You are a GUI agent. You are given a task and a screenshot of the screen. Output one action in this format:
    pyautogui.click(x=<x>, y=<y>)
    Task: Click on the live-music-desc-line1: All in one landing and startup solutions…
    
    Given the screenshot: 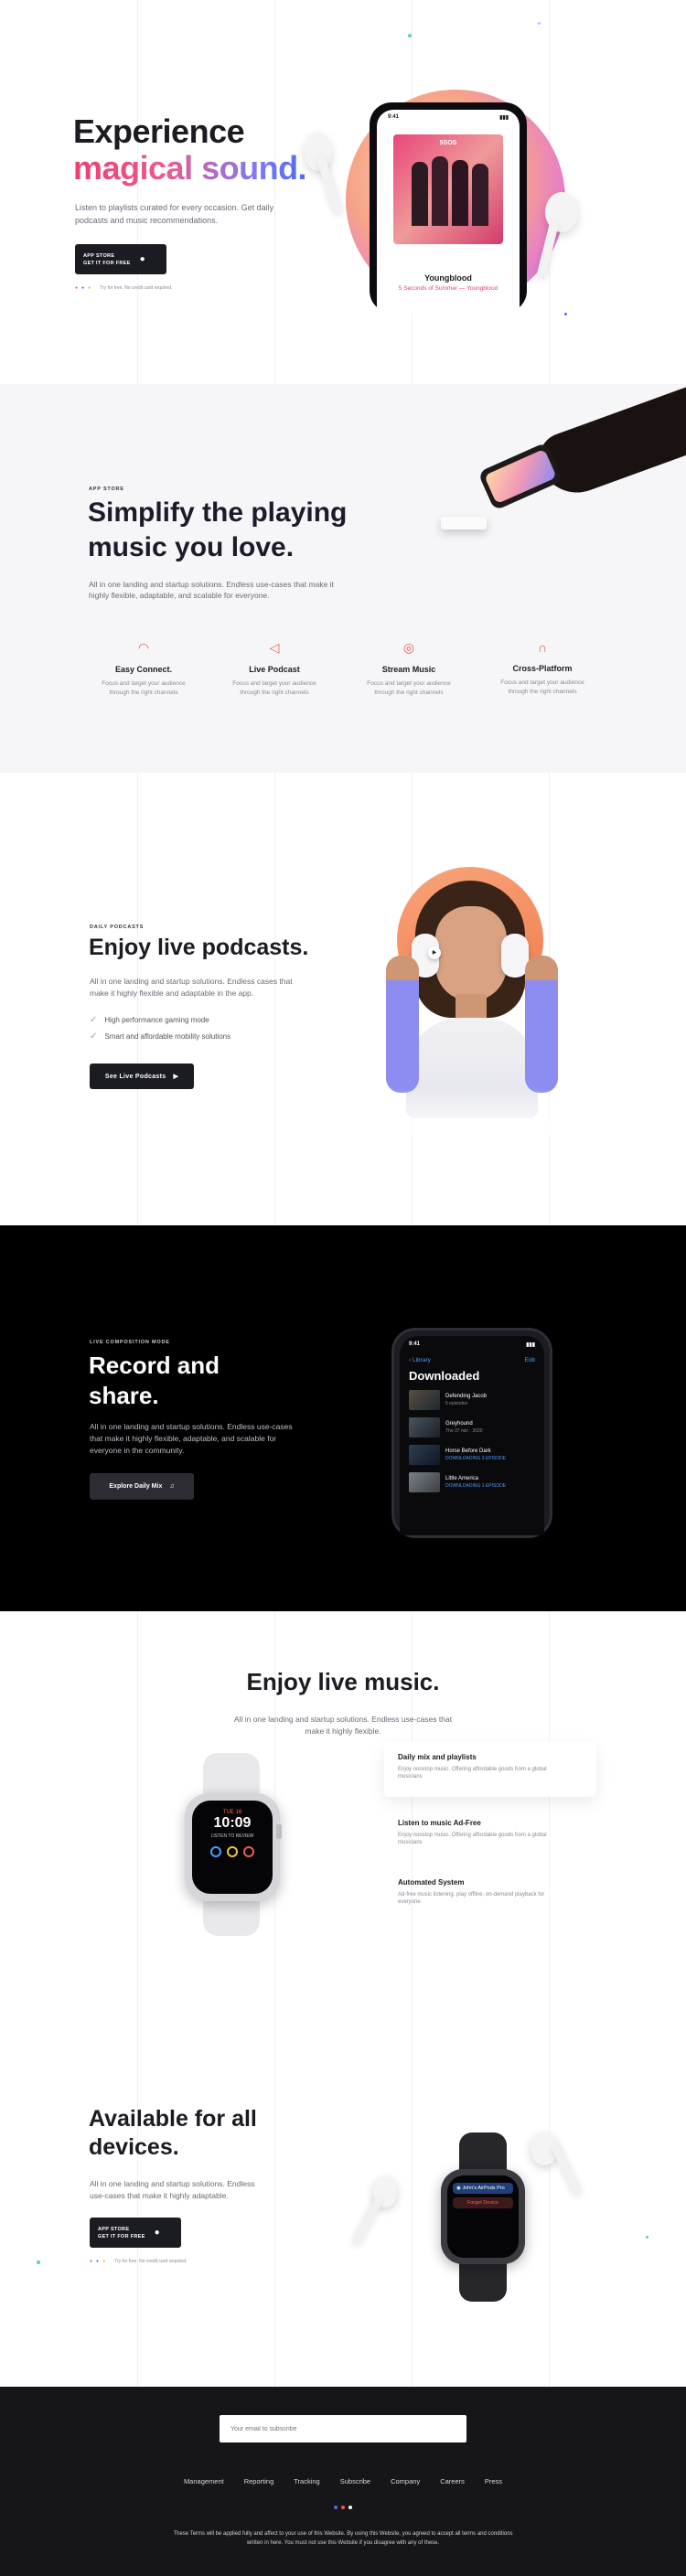 What is the action you would take?
    pyautogui.click(x=343, y=1719)
    